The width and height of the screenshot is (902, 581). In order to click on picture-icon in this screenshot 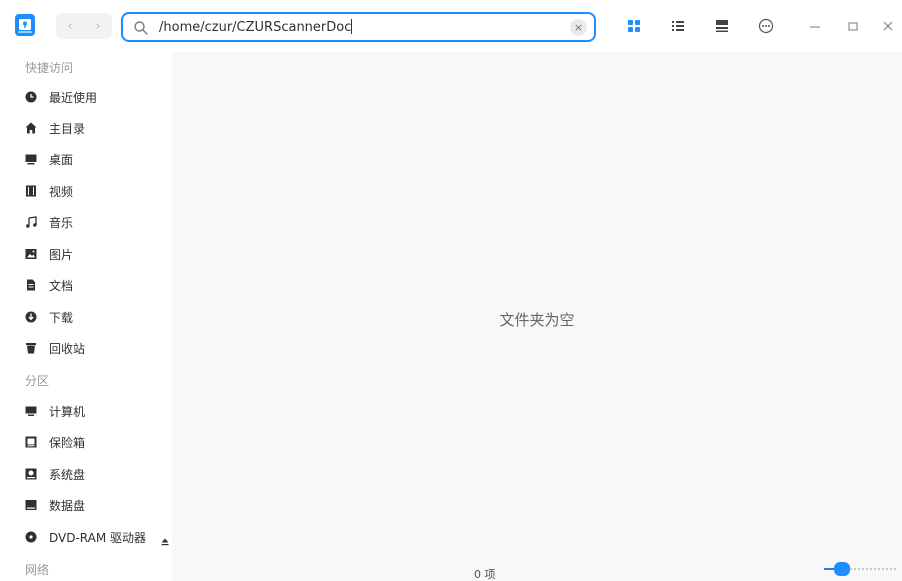, I will do `click(31, 254)`.